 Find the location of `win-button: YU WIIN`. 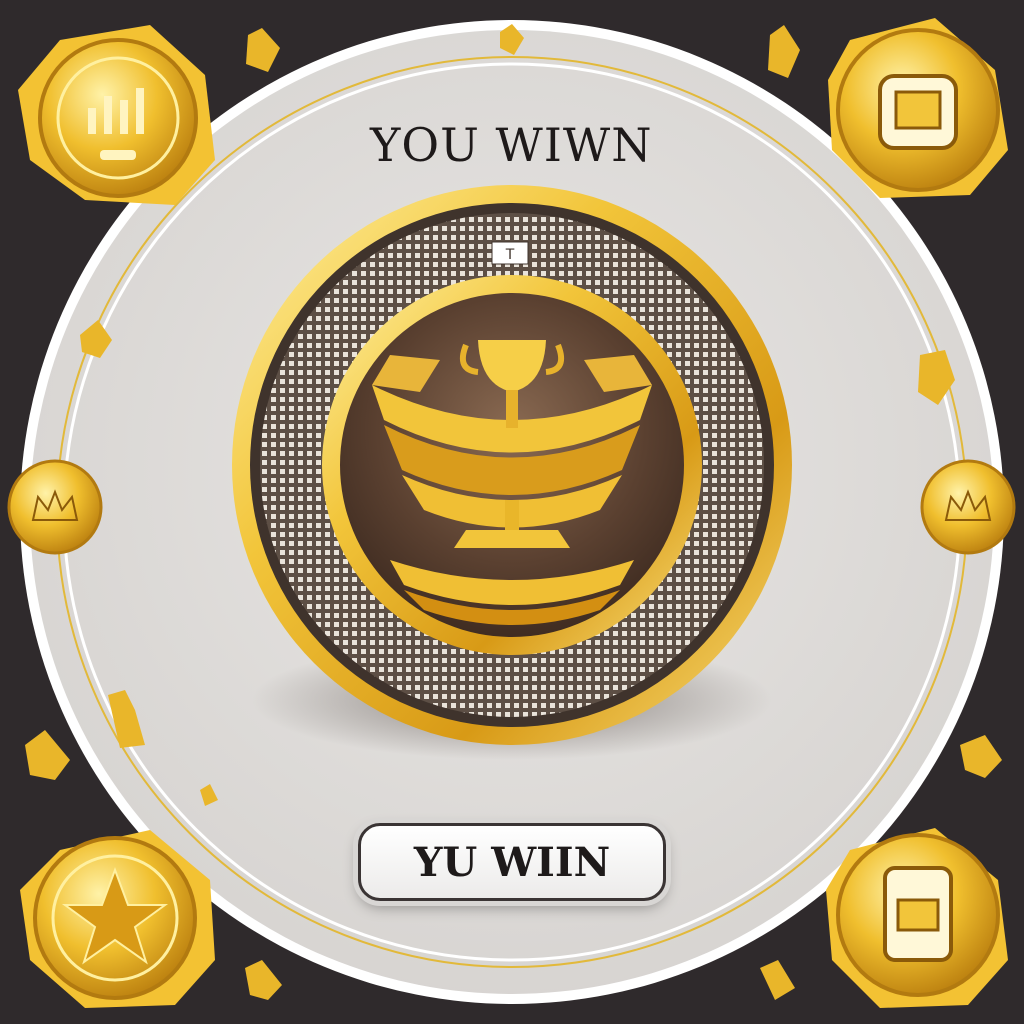

win-button: YU WIIN is located at coordinates (512, 862).